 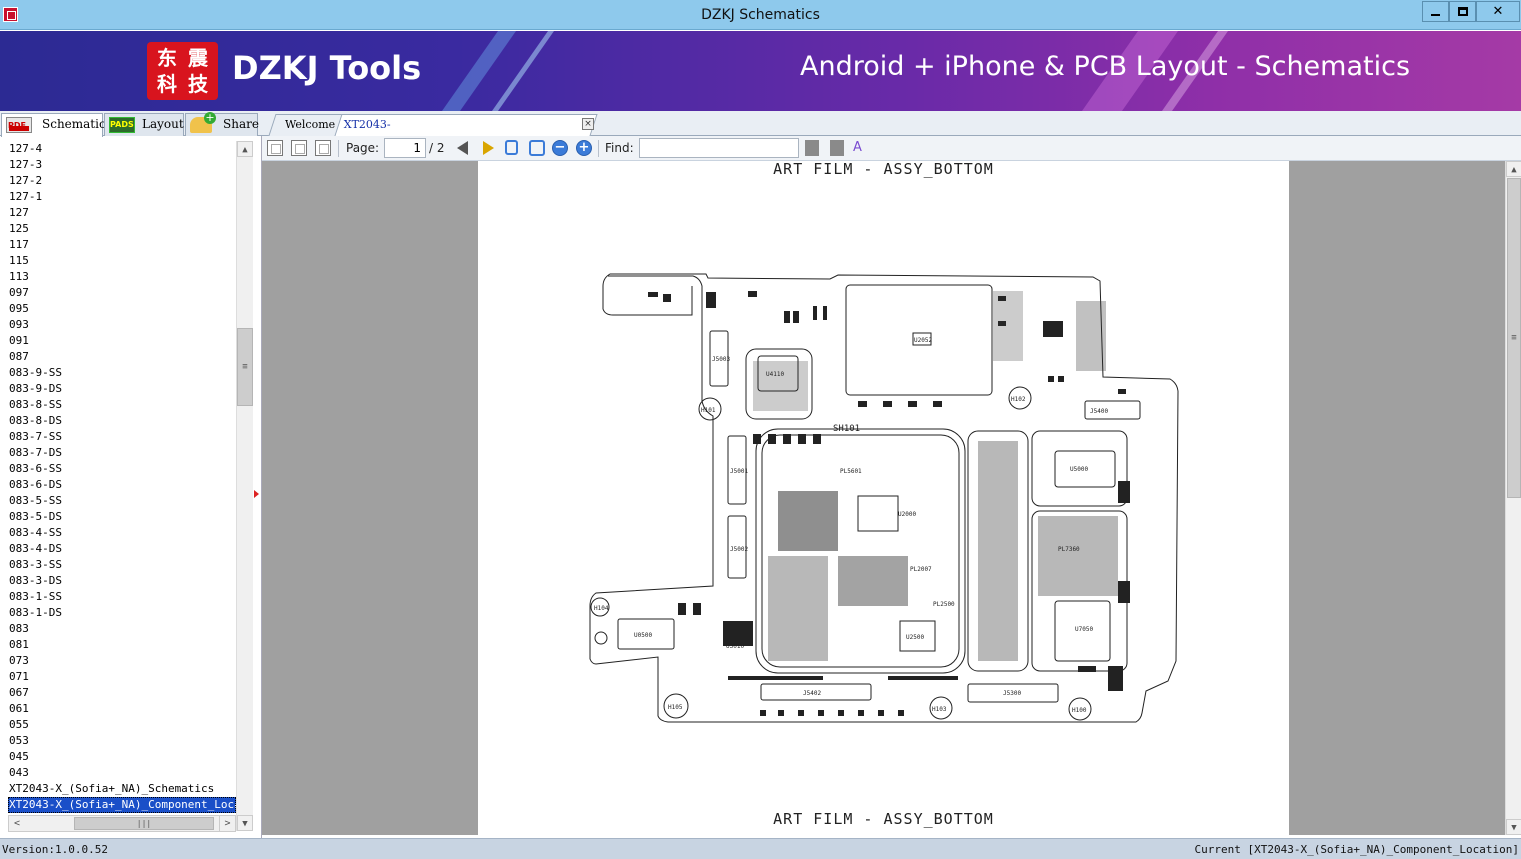 What do you see at coordinates (1498, 11) in the screenshot?
I see `close-button: ✕` at bounding box center [1498, 11].